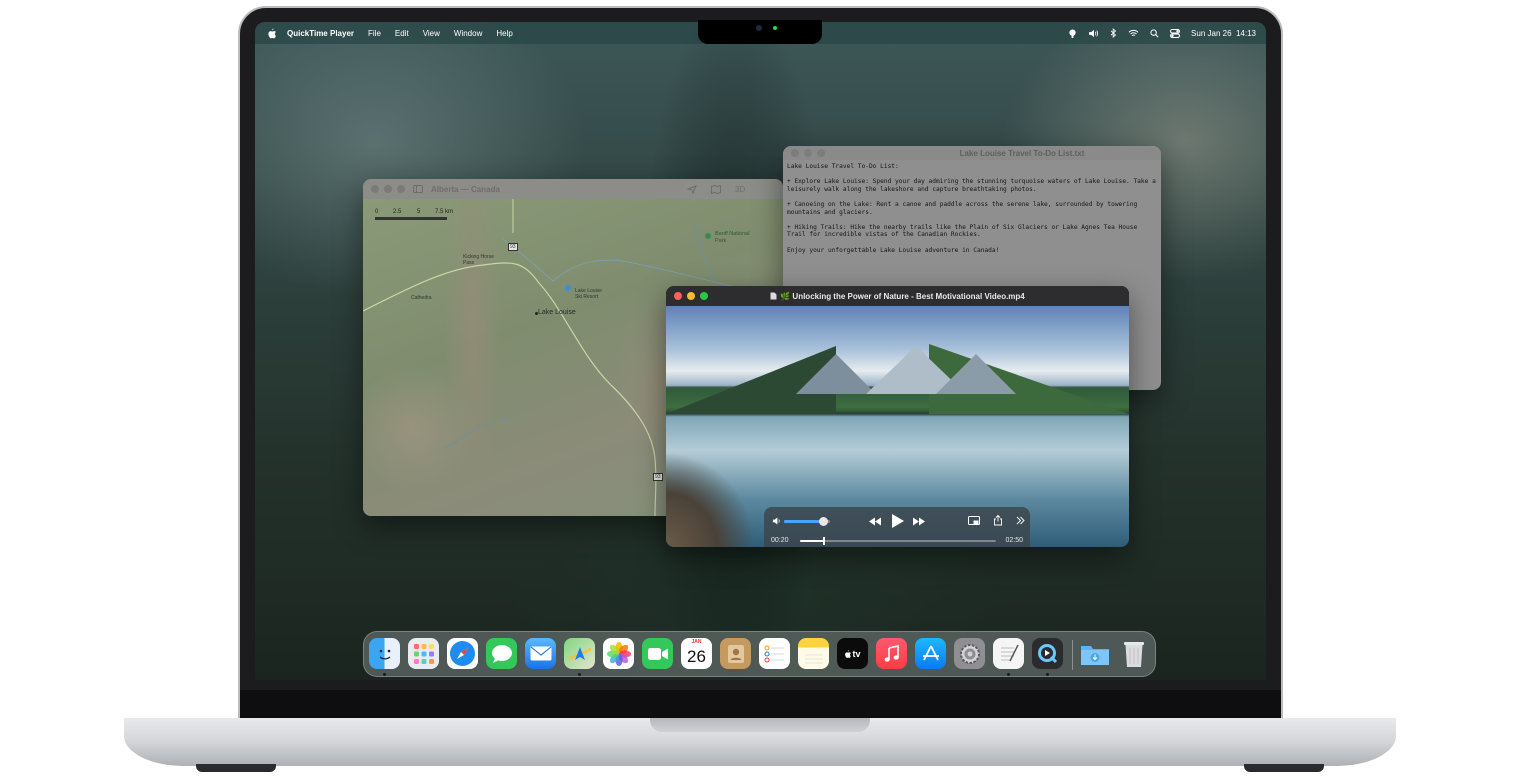  What do you see at coordinates (930, 653) in the screenshot?
I see `app-store-icon` at bounding box center [930, 653].